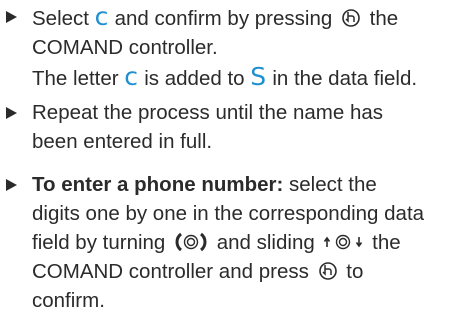  I want to click on step-line: field by turning and sliding the, so click(216, 242).